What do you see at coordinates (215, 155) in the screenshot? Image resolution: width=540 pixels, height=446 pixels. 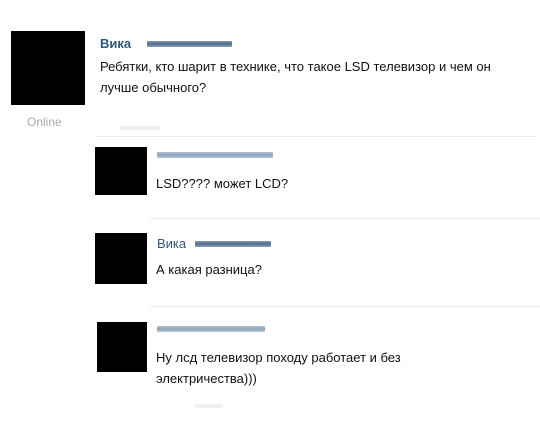 I see `comment-1-author-blurred` at bounding box center [215, 155].